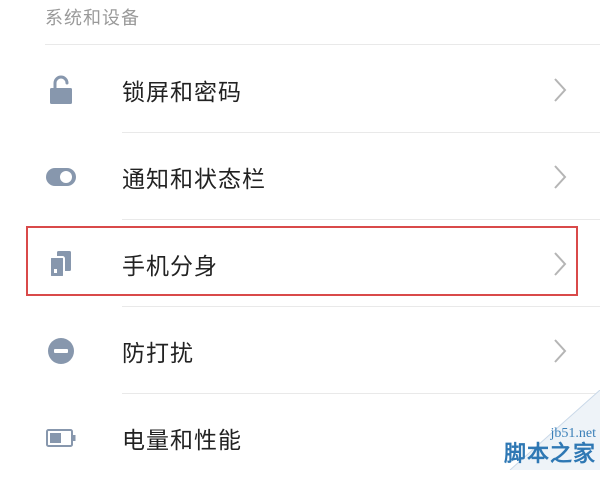  Describe the element at coordinates (158, 354) in the screenshot. I see `settings-item-label: 防打扰` at that location.